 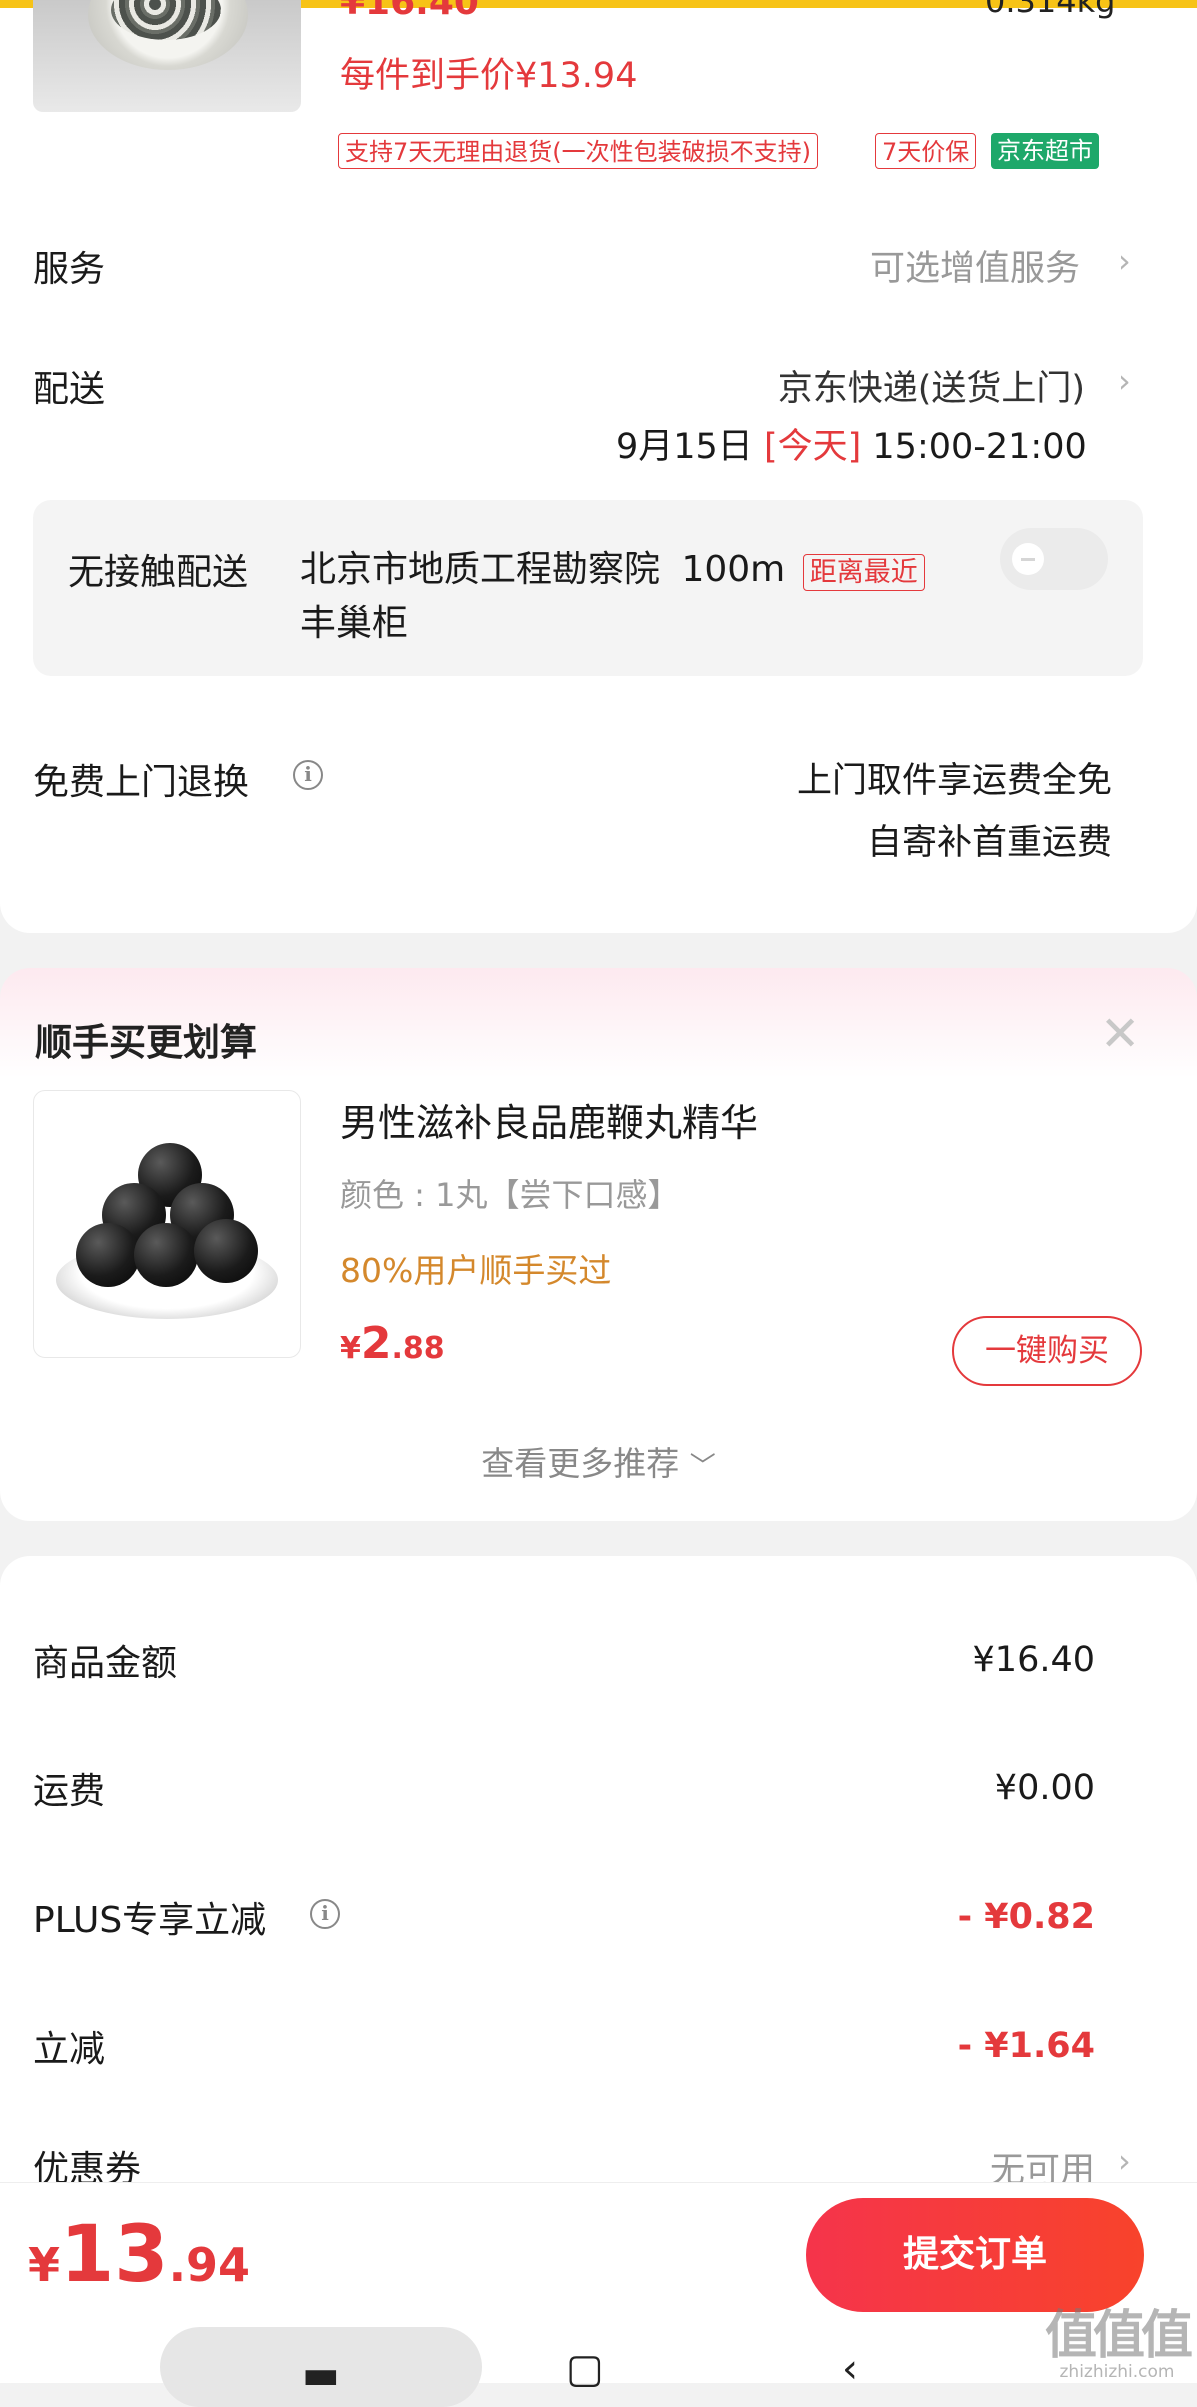 What do you see at coordinates (69, 389) in the screenshot?
I see `delivery-label: 配送` at bounding box center [69, 389].